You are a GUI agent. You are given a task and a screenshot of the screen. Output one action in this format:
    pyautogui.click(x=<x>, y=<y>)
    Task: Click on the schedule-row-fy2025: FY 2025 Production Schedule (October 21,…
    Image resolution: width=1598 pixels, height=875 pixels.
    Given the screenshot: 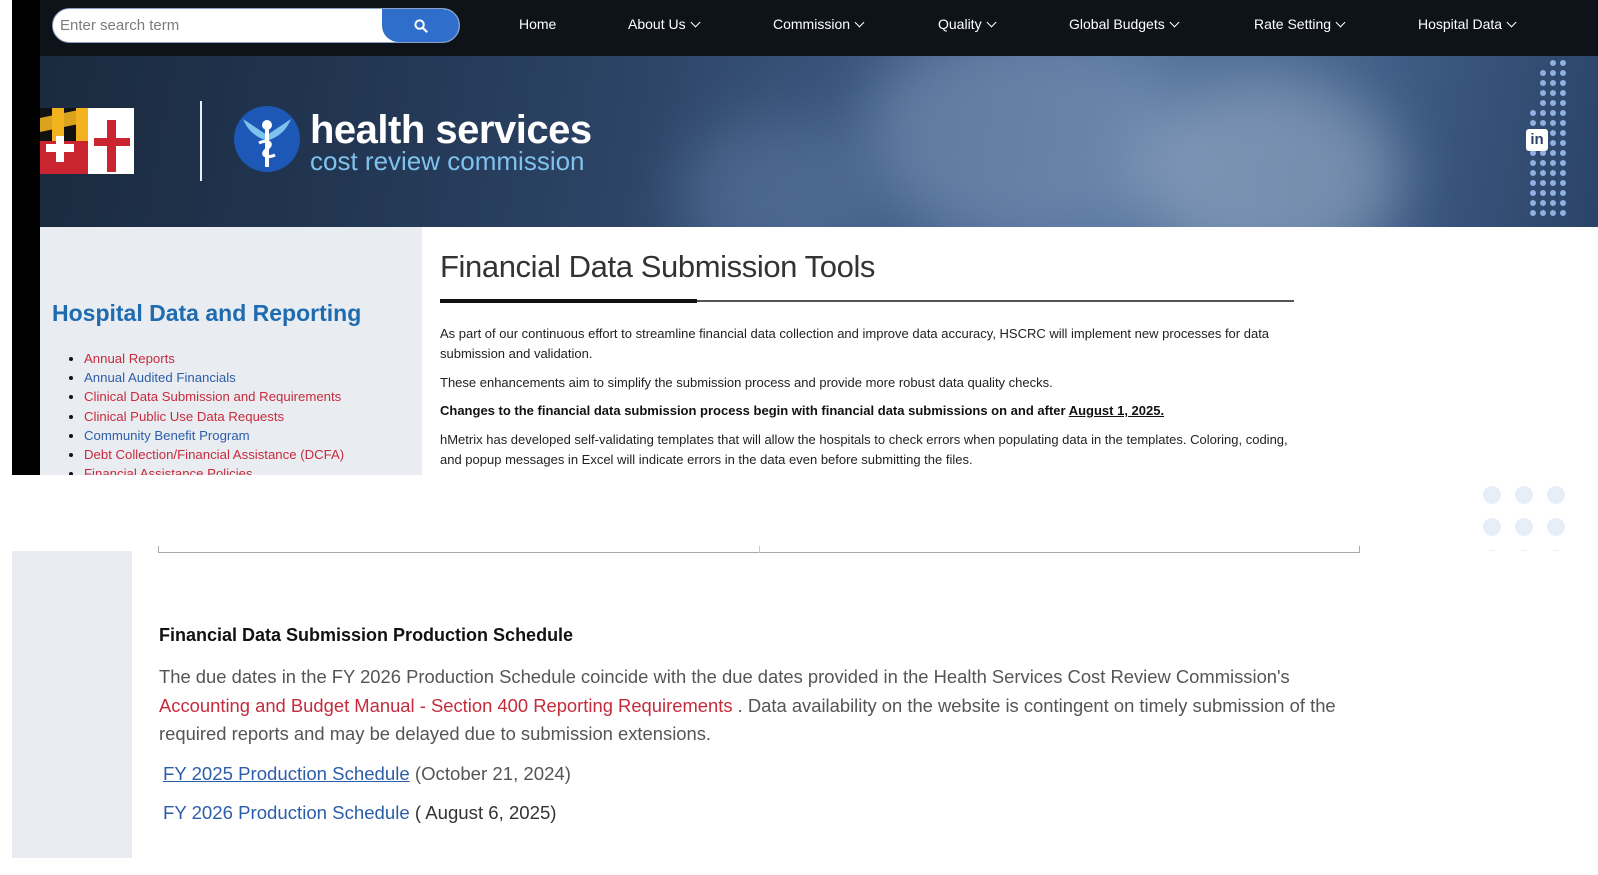 What is the action you would take?
    pyautogui.click(x=367, y=774)
    